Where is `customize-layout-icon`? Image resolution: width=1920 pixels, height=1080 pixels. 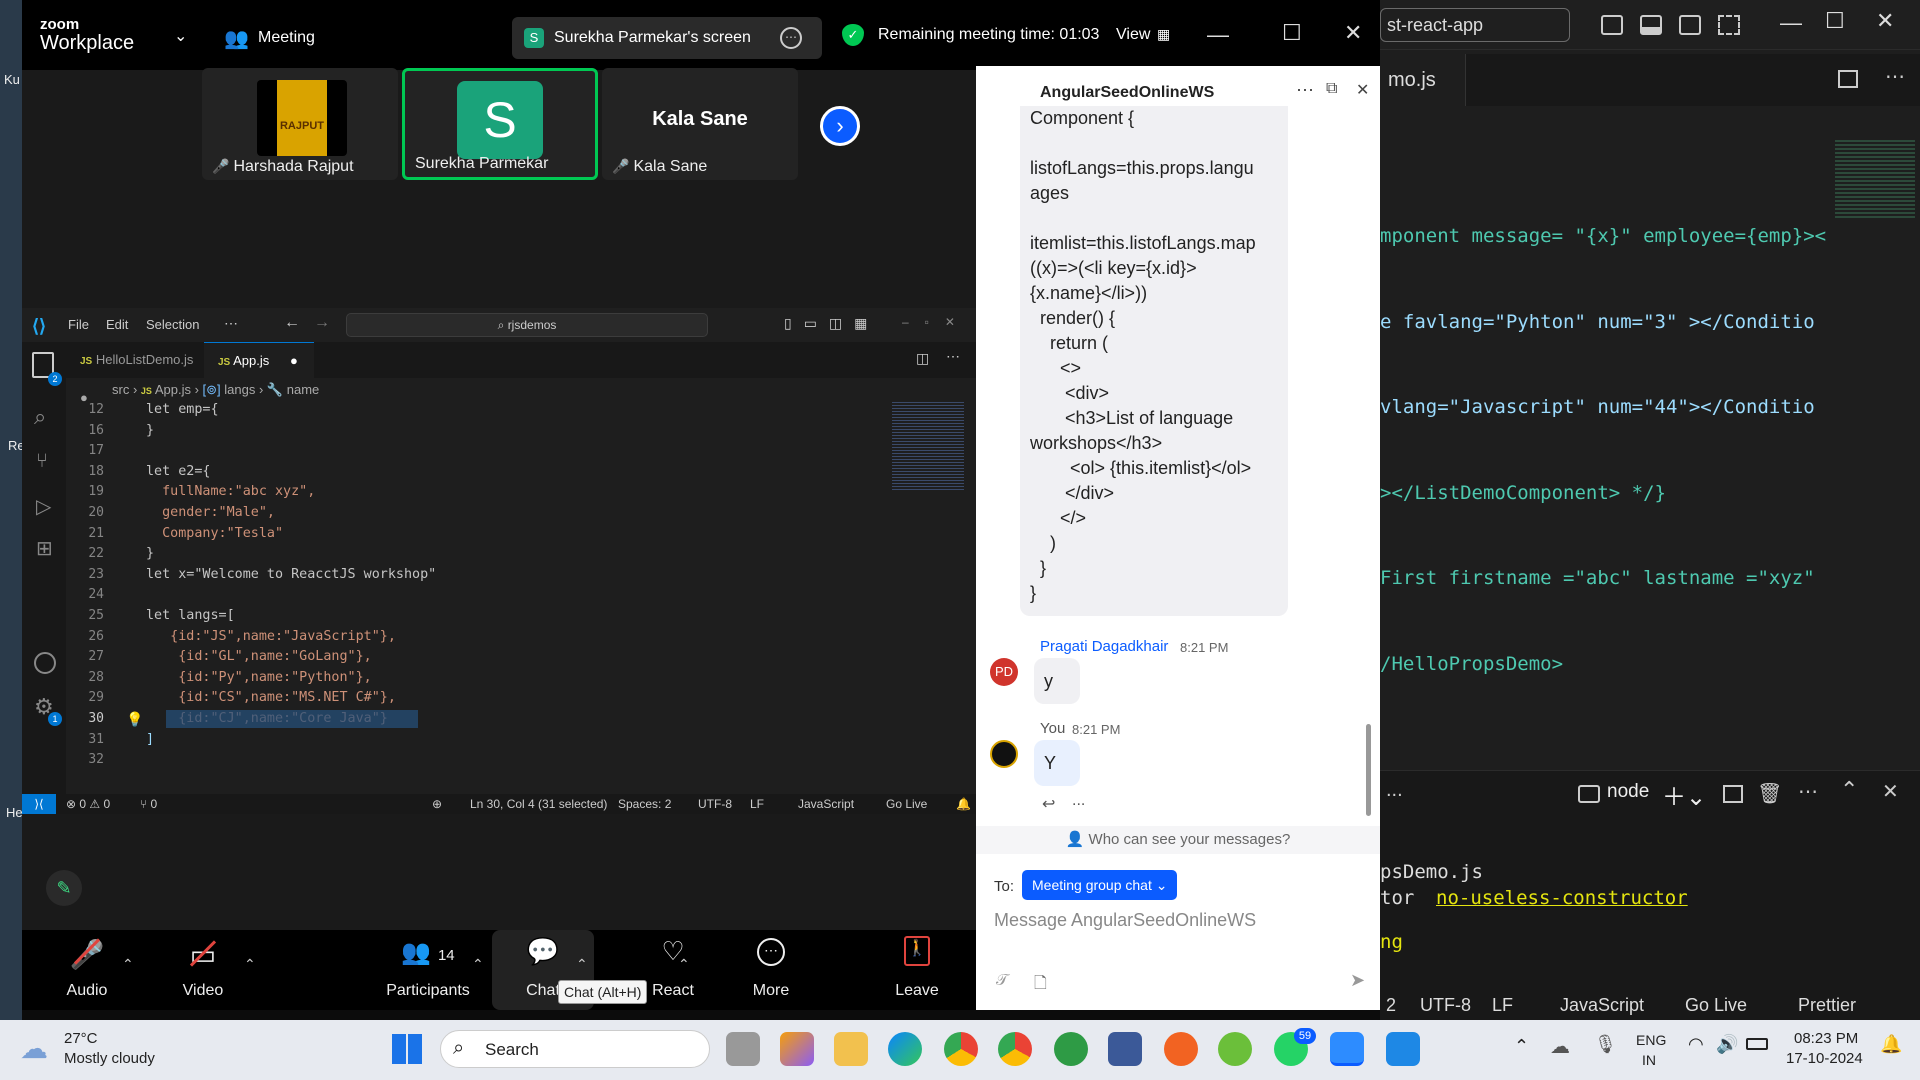
customize-layout-icon is located at coordinates (1729, 25).